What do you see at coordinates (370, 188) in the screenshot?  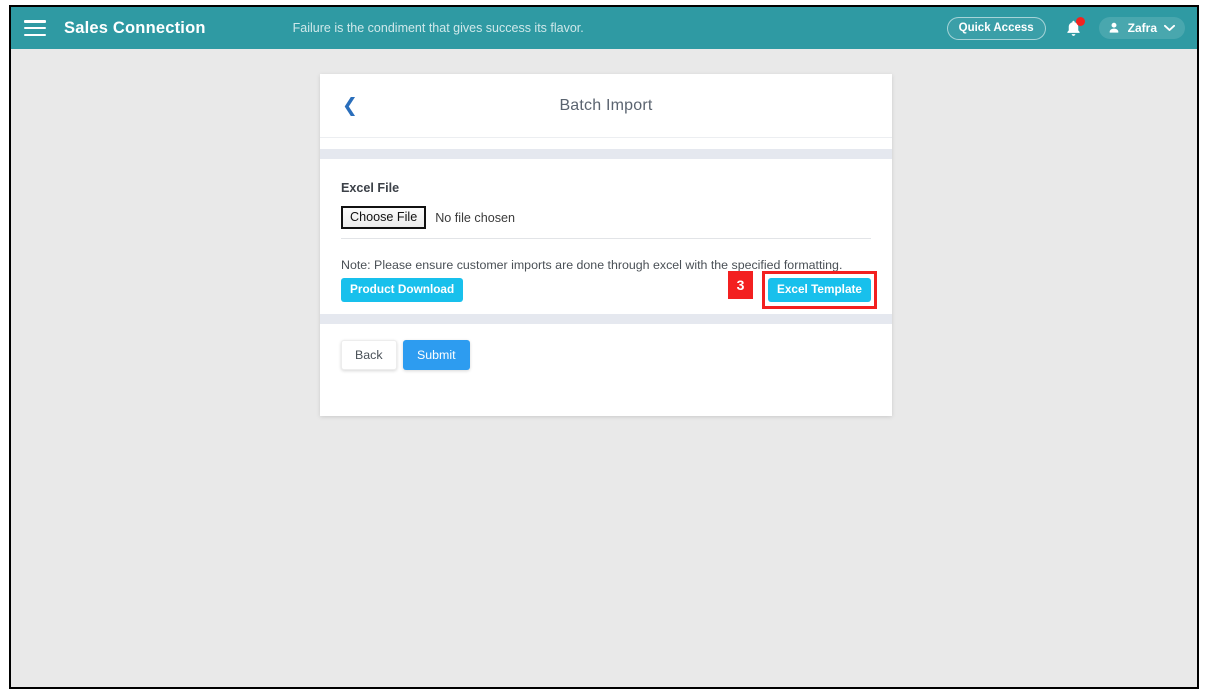 I see `excel-file-label: Excel File` at bounding box center [370, 188].